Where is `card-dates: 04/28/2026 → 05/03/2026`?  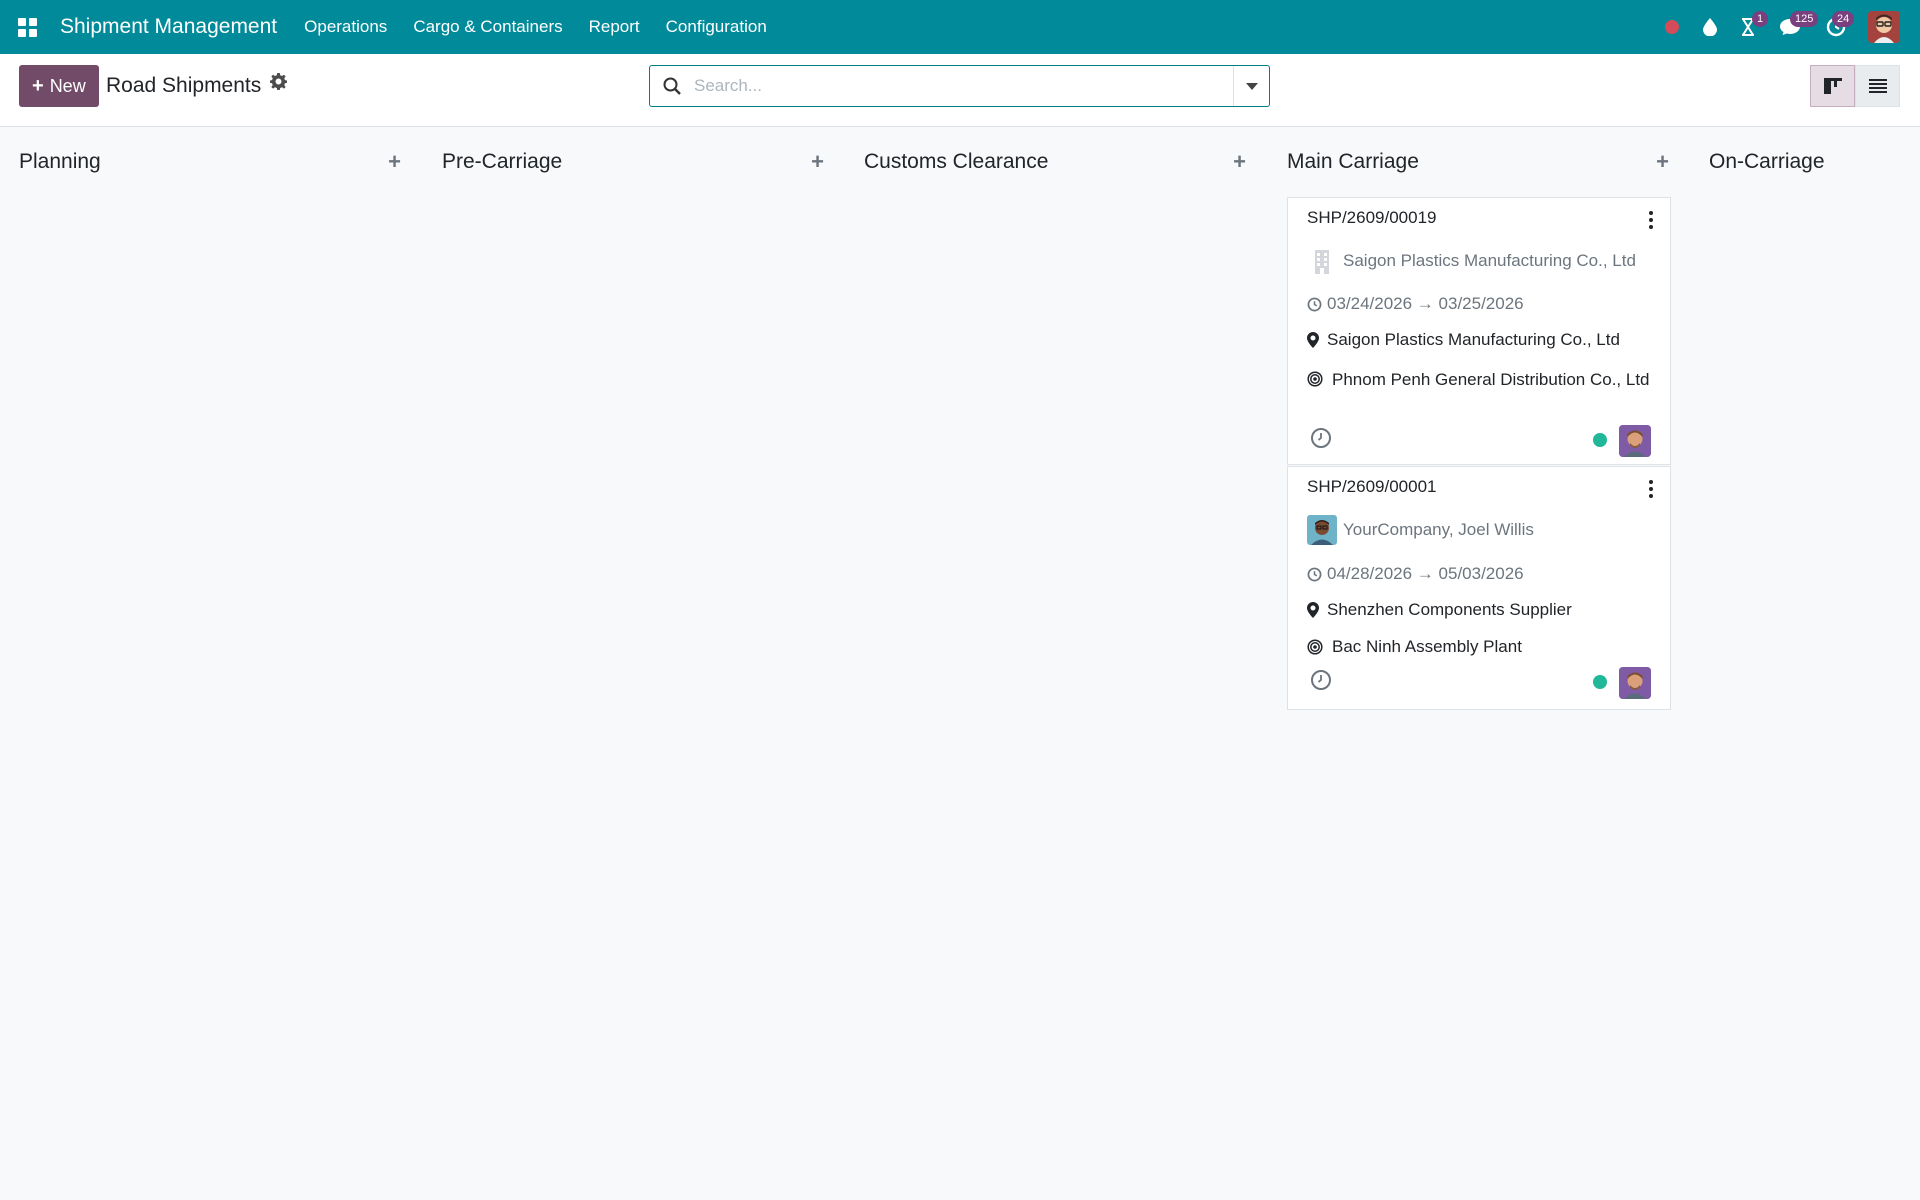
card-dates: 04/28/2026 → 05/03/2026 is located at coordinates (1482, 574).